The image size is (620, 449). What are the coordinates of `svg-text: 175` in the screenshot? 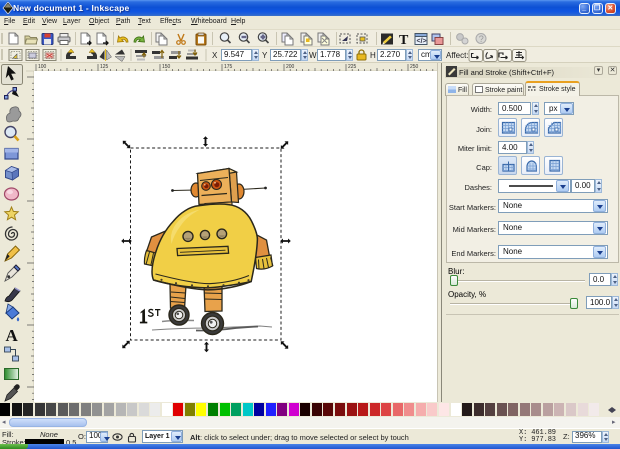 It's located at (228, 67).